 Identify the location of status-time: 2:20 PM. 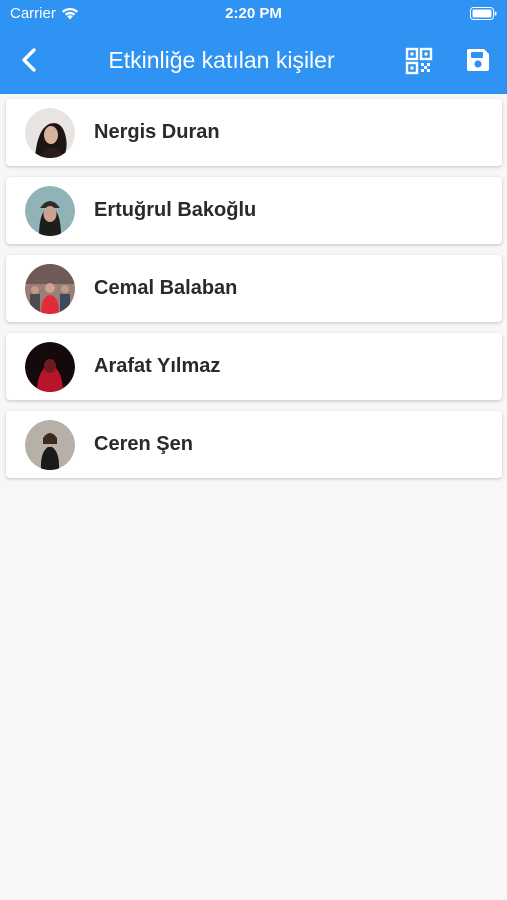
(253, 13).